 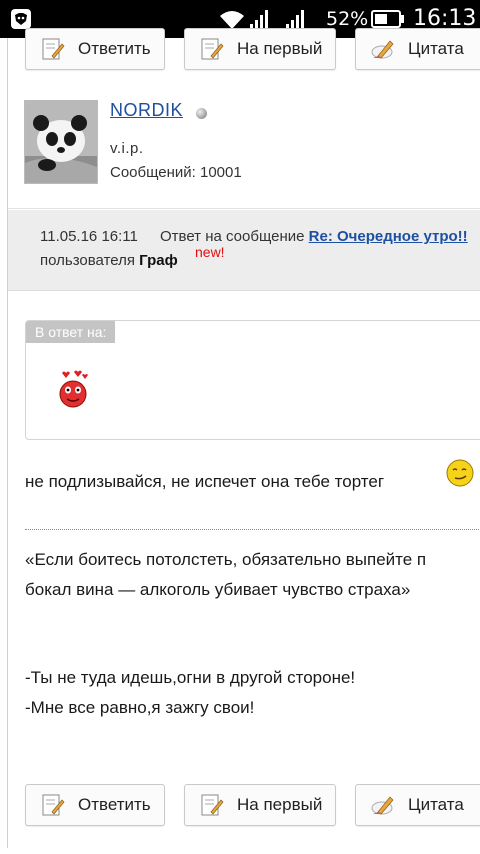 I want to click on quote-button-bottom: Цитата, so click(x=417, y=805).